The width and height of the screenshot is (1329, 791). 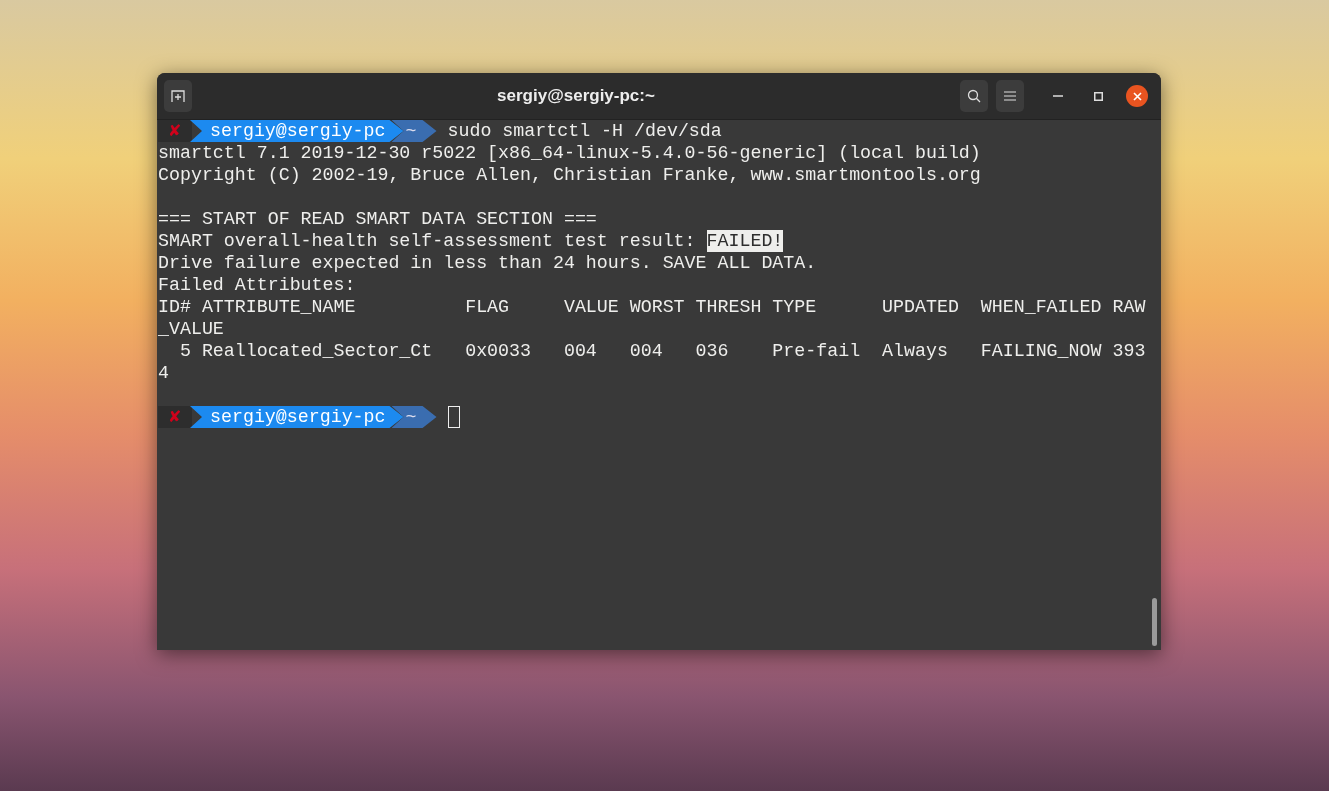 What do you see at coordinates (377, 219) in the screenshot?
I see `output-line: === START OF READ SMART DATA SECTION ===` at bounding box center [377, 219].